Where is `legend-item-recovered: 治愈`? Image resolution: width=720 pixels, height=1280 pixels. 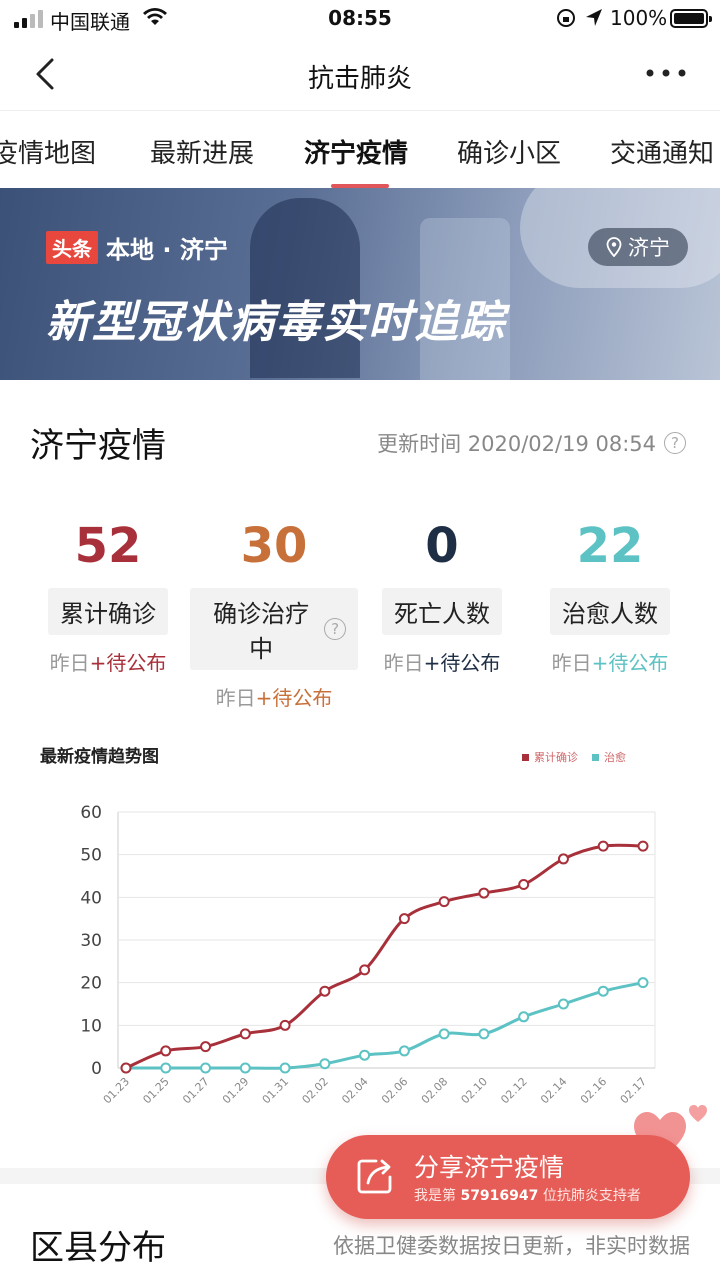
legend-item-recovered: 治愈 is located at coordinates (609, 757).